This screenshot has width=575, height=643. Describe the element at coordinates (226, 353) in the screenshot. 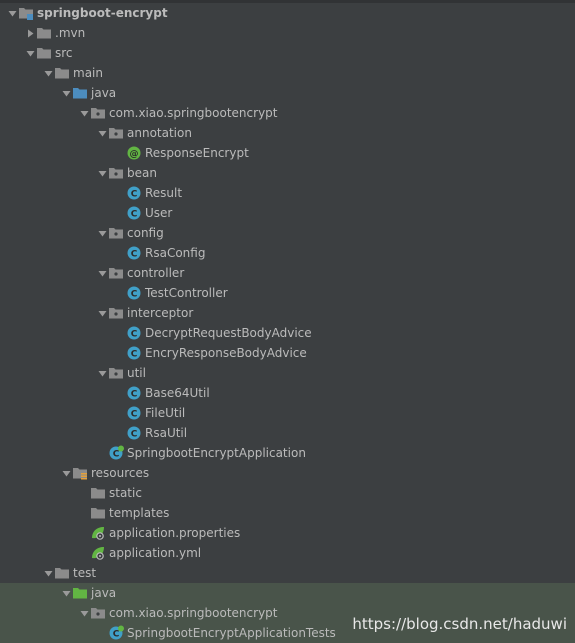

I see `tree-item-label: EncryResponseBodyAdvice` at that location.